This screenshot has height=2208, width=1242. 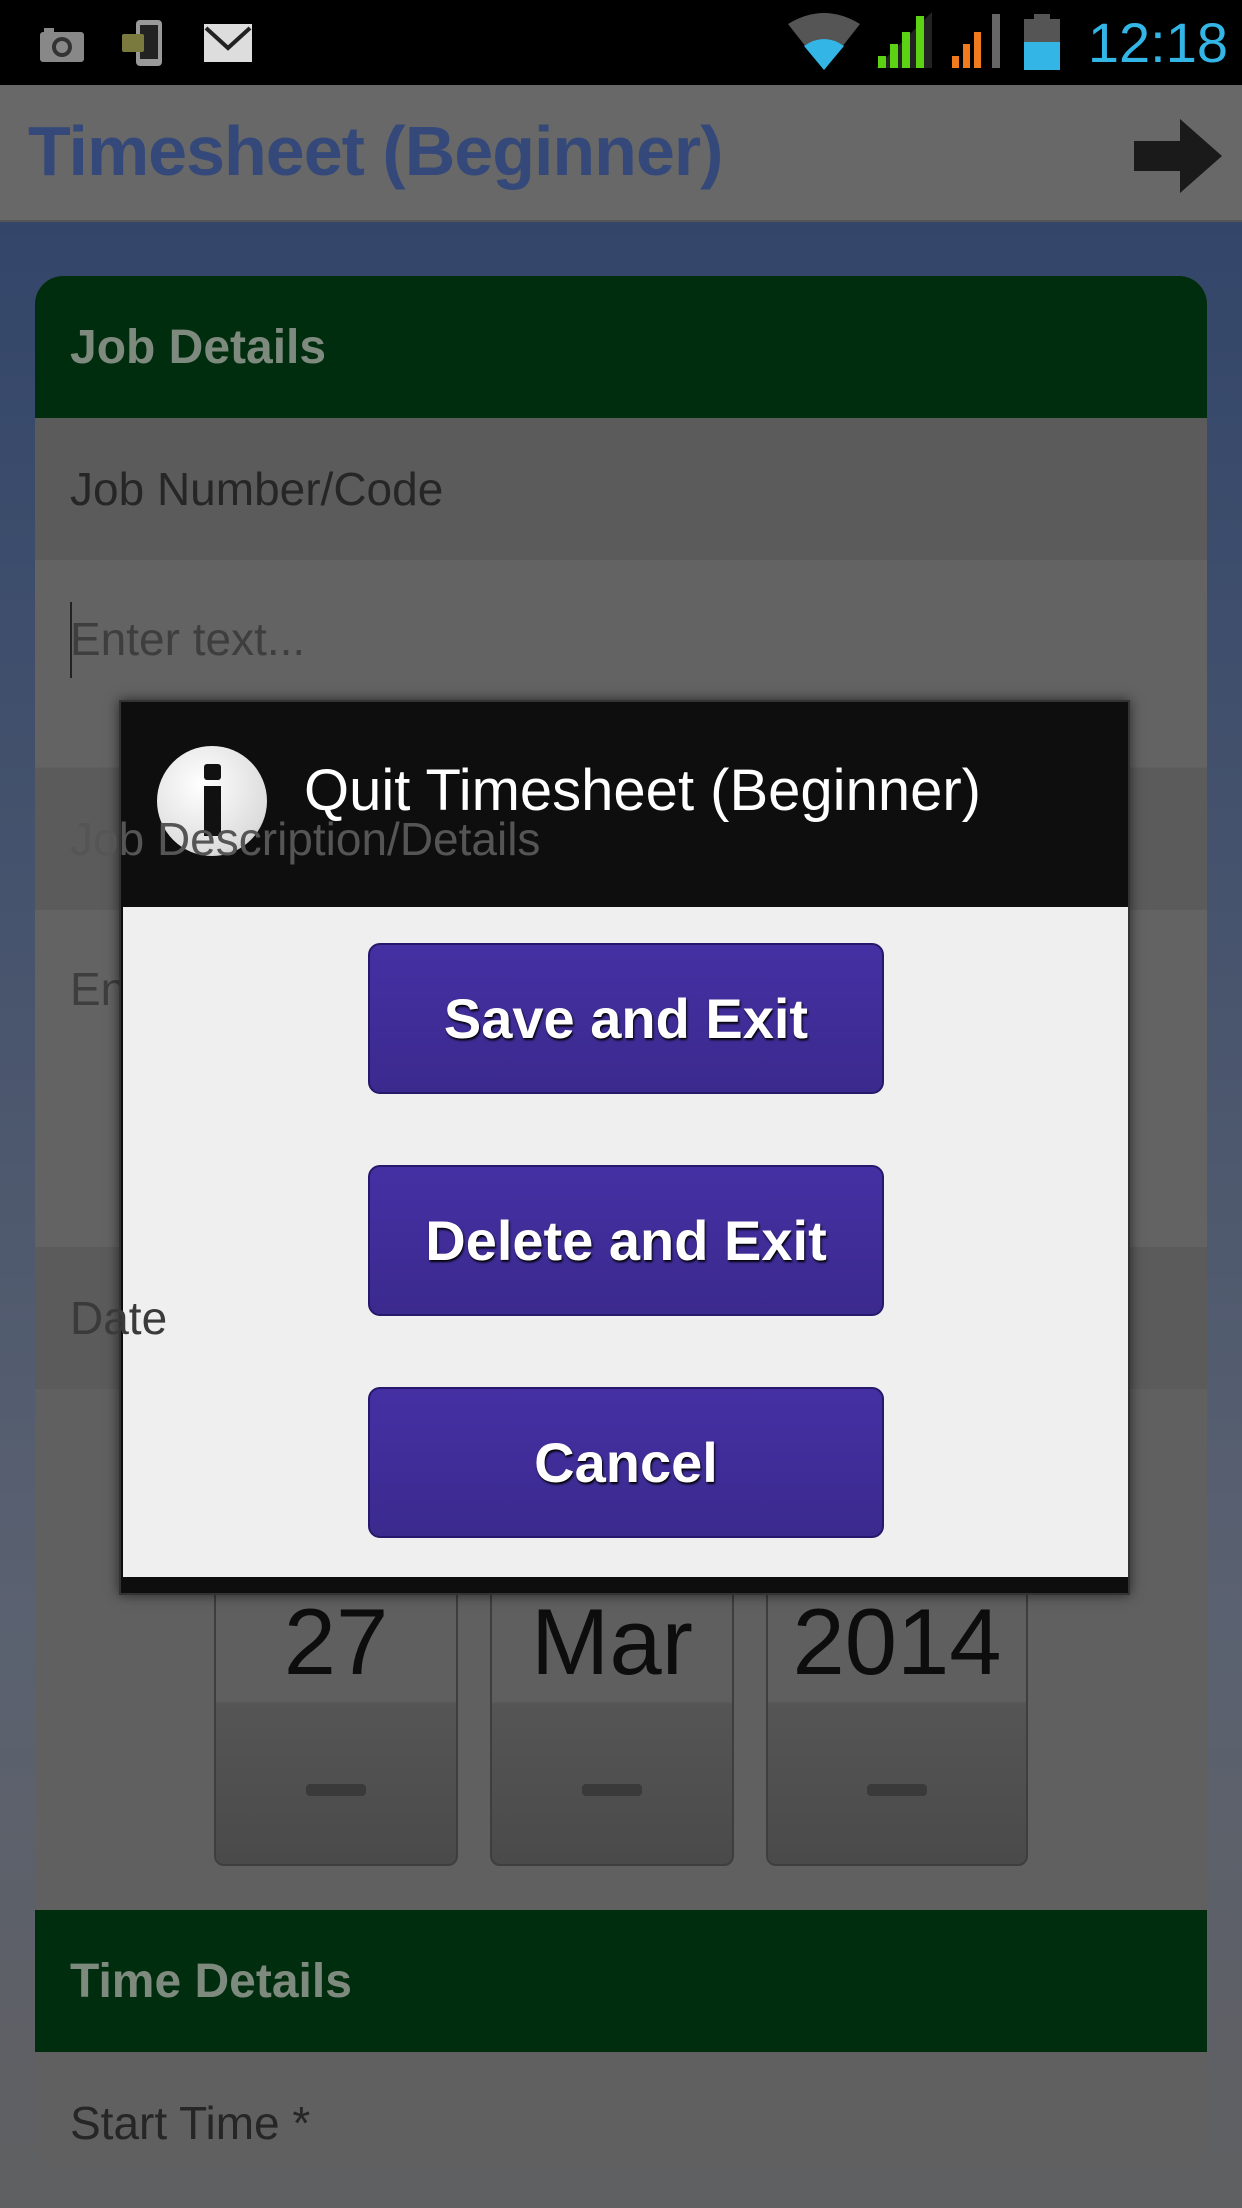 What do you see at coordinates (336, 1790) in the screenshot?
I see `day-decrement-button` at bounding box center [336, 1790].